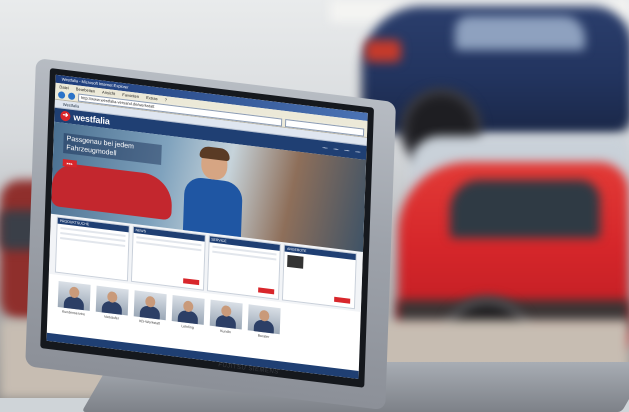  I want to click on person-tile: Berater, so click(264, 322).